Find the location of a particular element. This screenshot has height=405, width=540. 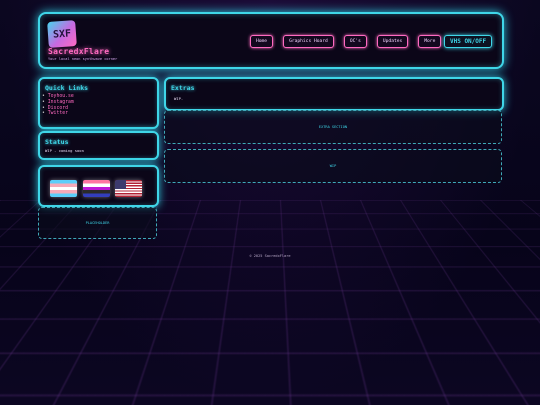

nav-updates-button: Updates is located at coordinates (392, 41).